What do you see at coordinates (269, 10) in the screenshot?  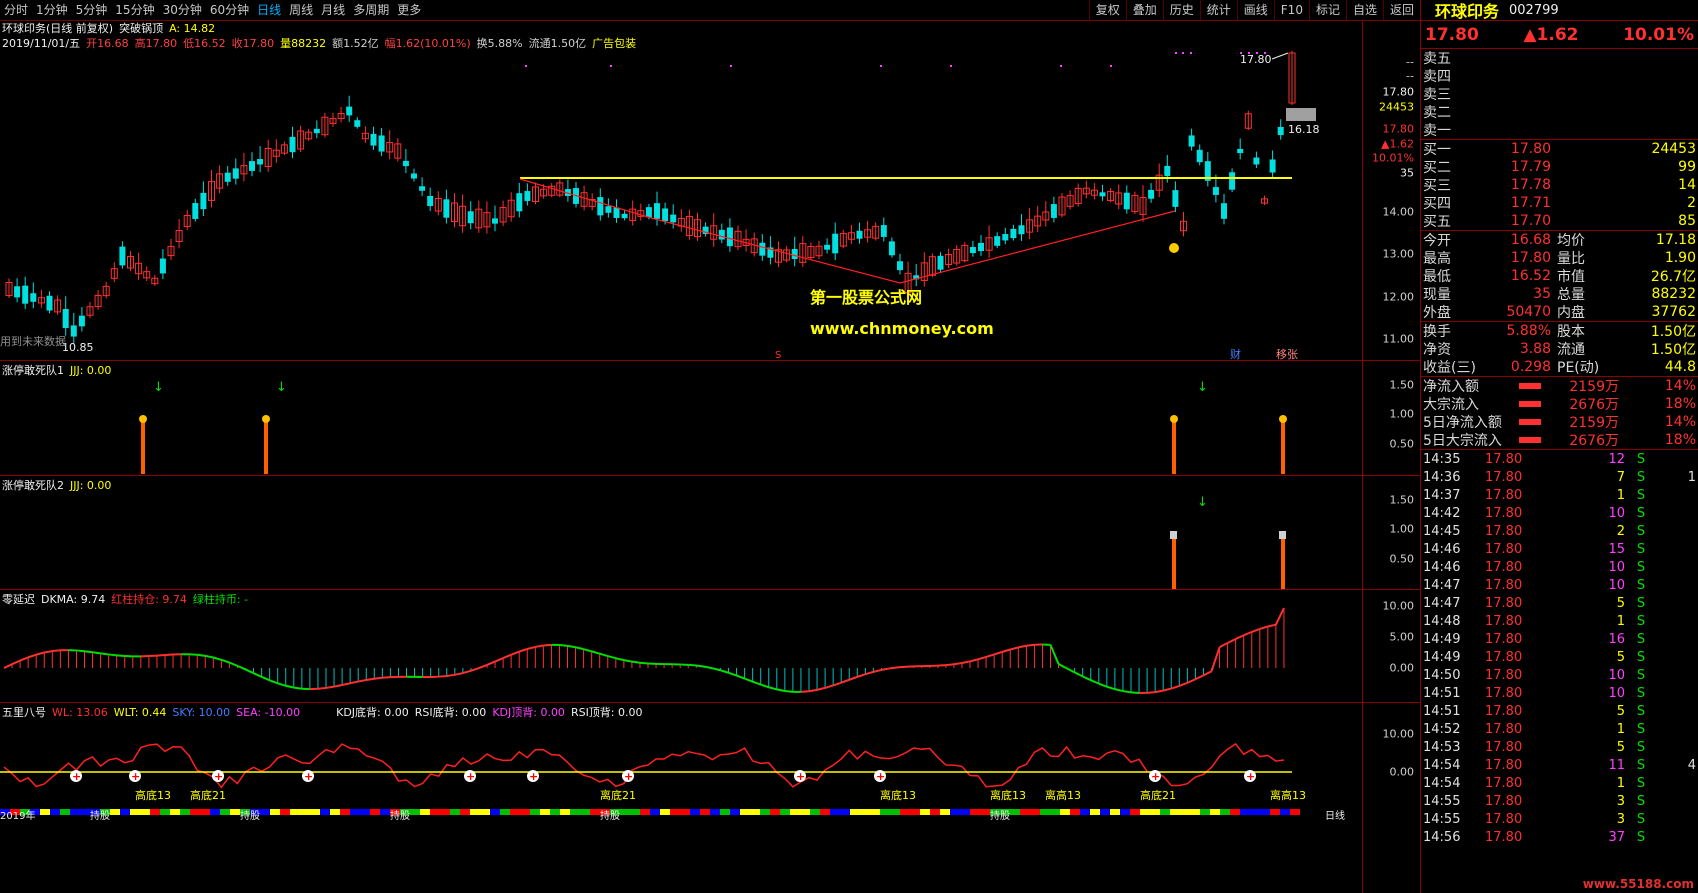 I see `timeframe-tab: 日线` at bounding box center [269, 10].